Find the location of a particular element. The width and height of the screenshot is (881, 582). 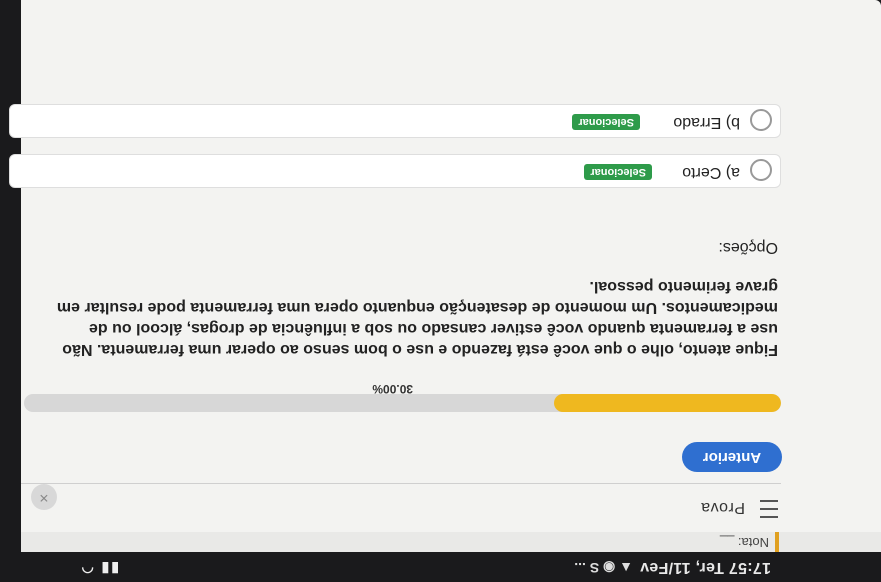

status-time: 17:57 Ter, 11/Fev is located at coordinates (705, 567).